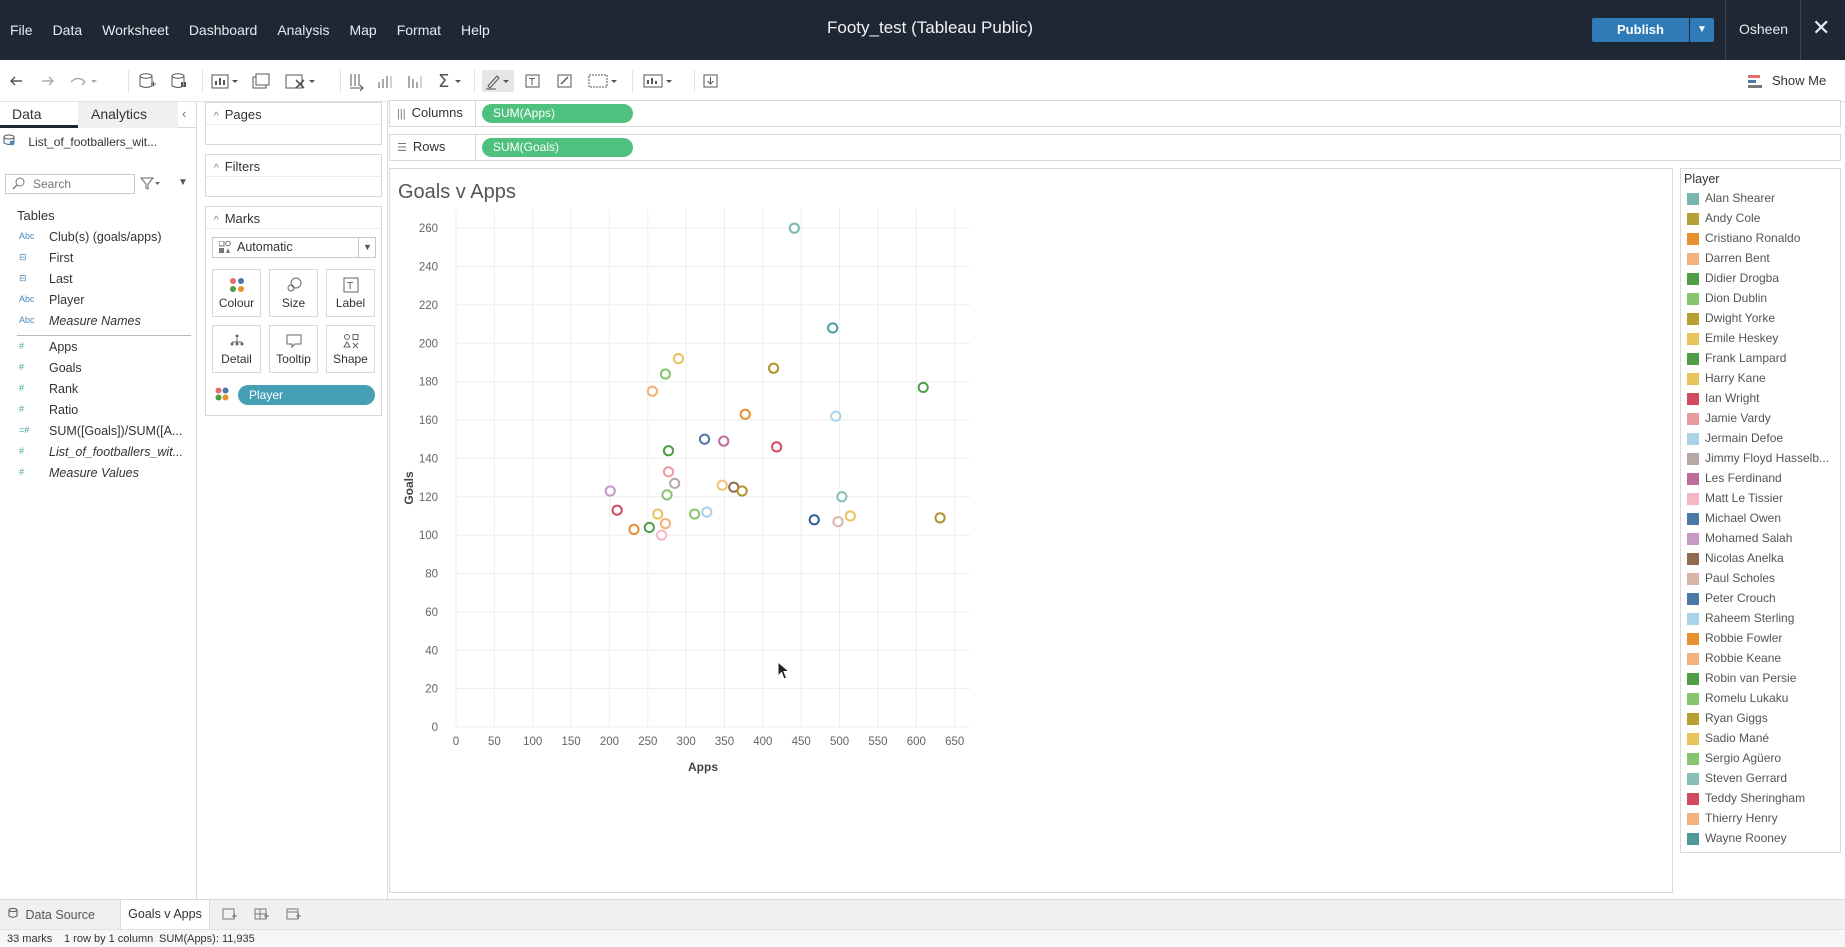  Describe the element at coordinates (1763, 479) in the screenshot. I see `legend-item: Les Ferdinand` at that location.